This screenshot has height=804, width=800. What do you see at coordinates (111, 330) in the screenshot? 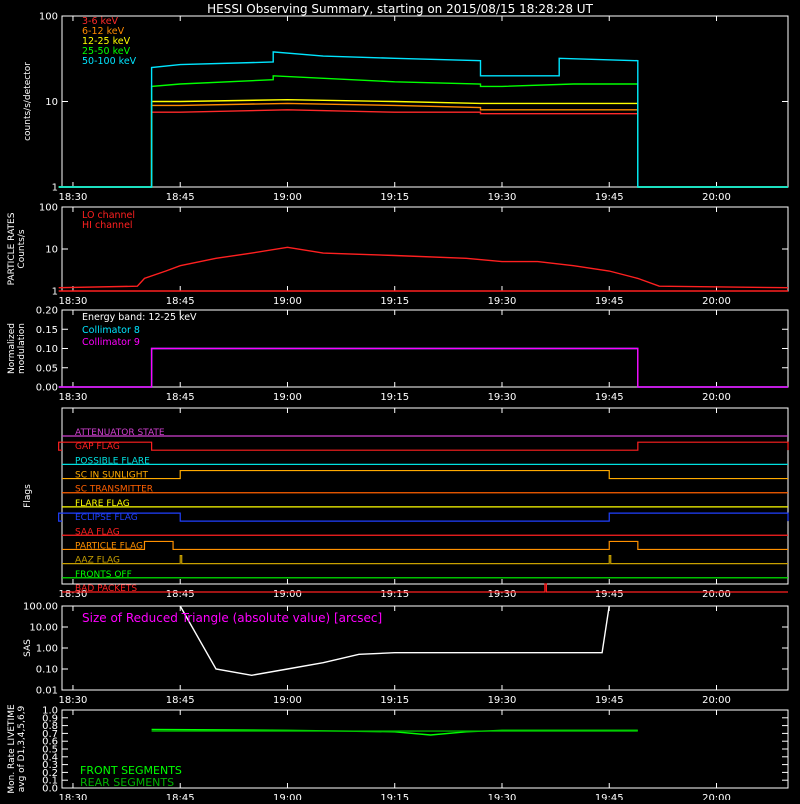
I see `legend-entry: Collimator 8` at bounding box center [111, 330].